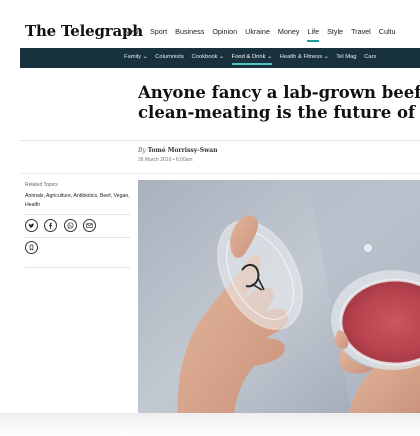 The height and width of the screenshot is (436, 420). Describe the element at coordinates (387, 31) in the screenshot. I see `nav-item-culture: Cultu` at that location.